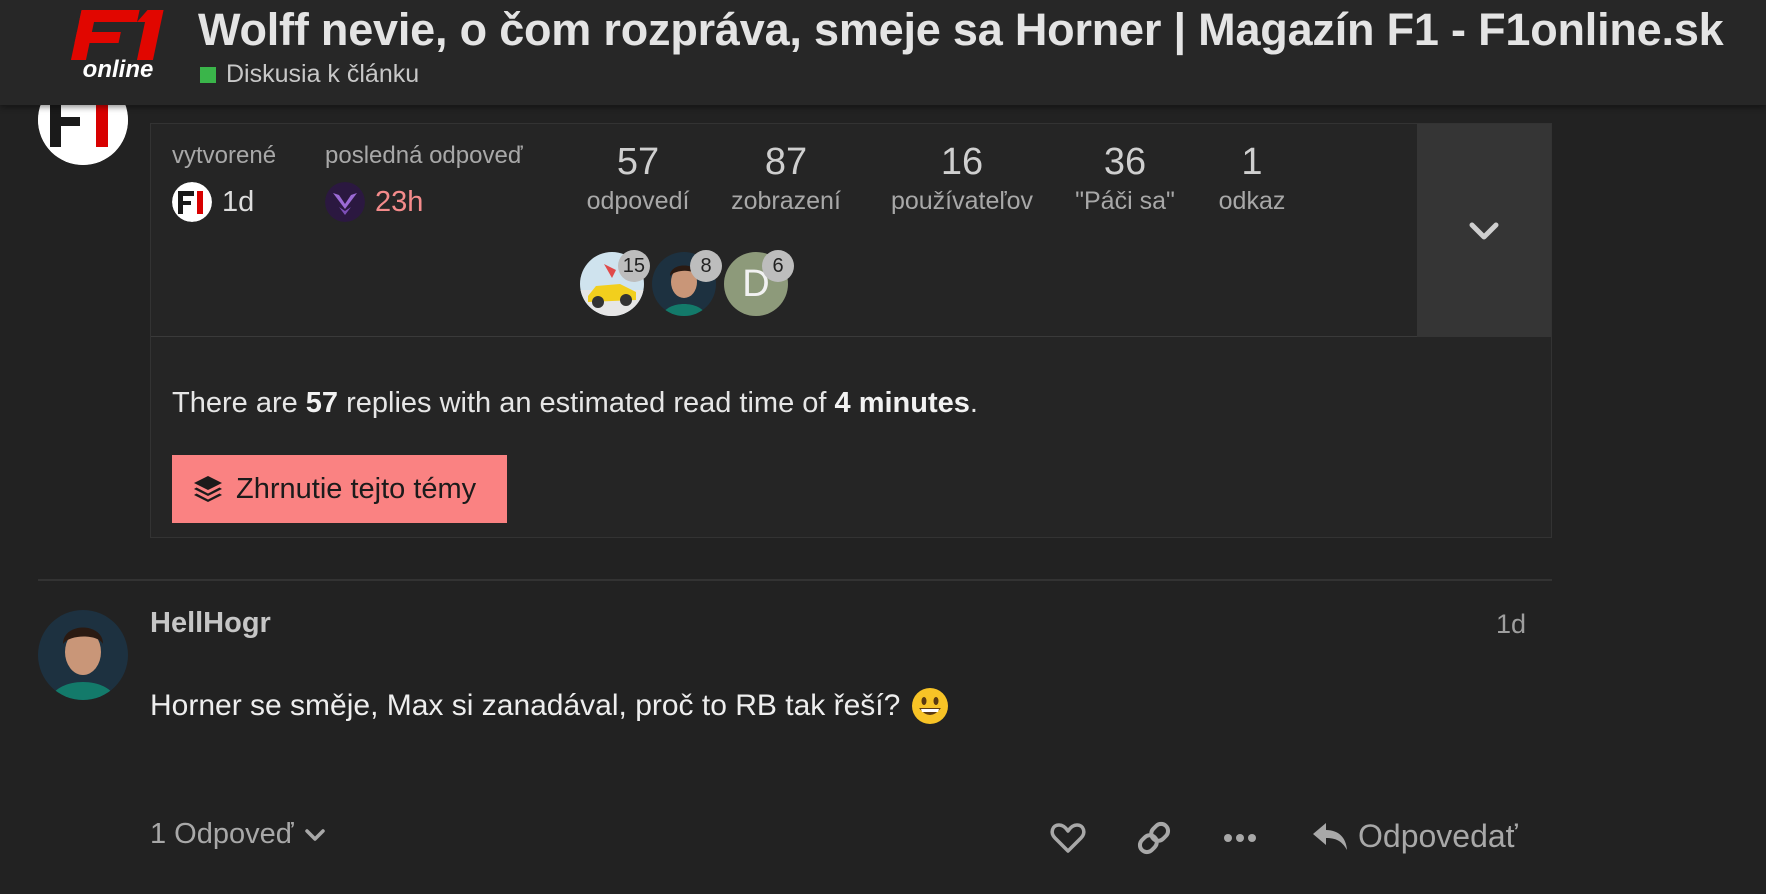 The height and width of the screenshot is (894, 1766). I want to click on replies-count-label: 1 Odpoveď, so click(222, 834).